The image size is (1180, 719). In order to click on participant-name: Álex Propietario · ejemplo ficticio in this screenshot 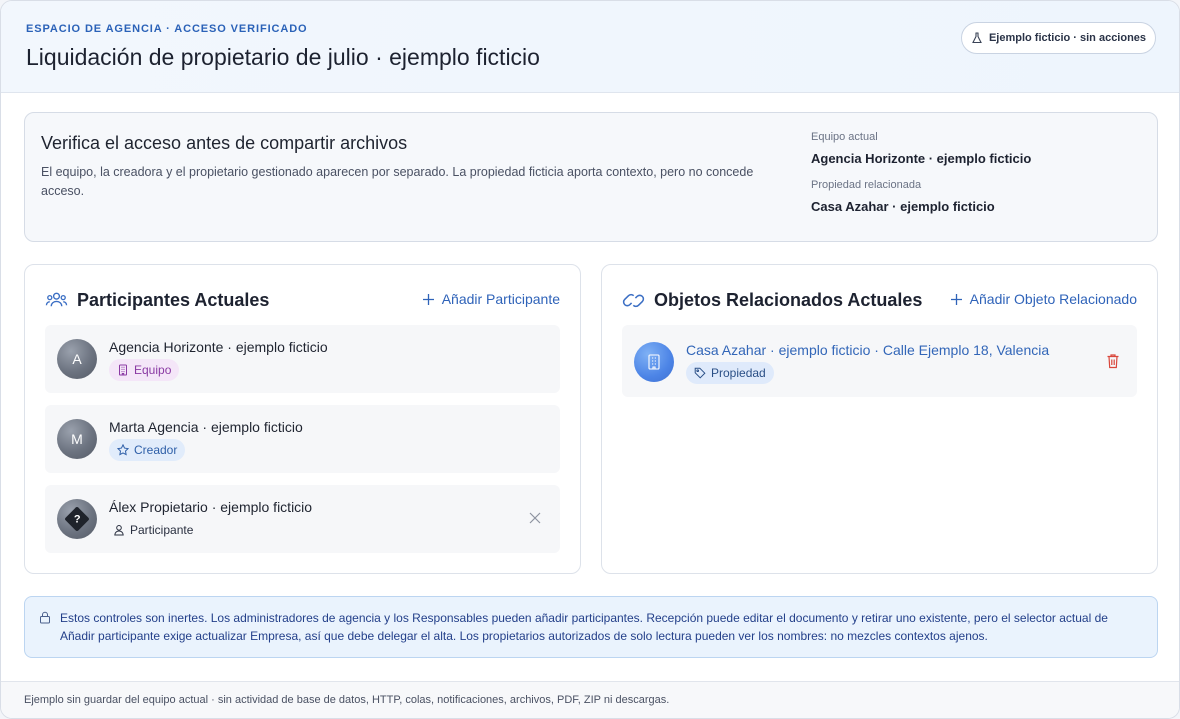, I will do `click(211, 507)`.